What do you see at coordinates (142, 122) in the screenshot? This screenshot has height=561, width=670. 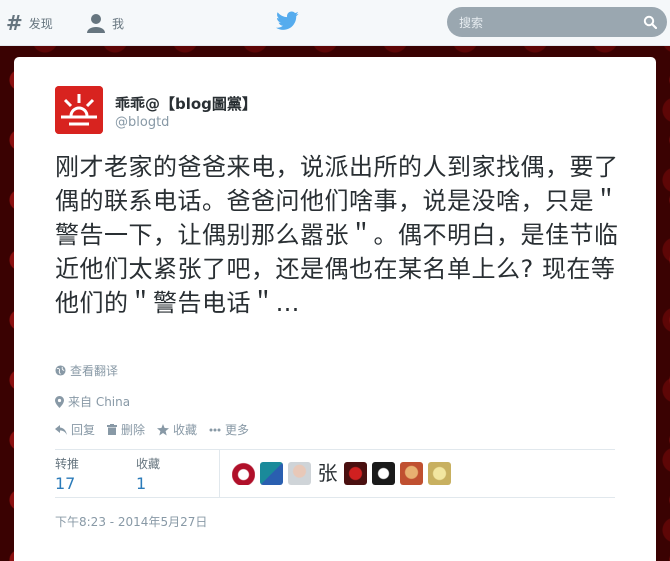 I see `screen-name: @blogtd` at bounding box center [142, 122].